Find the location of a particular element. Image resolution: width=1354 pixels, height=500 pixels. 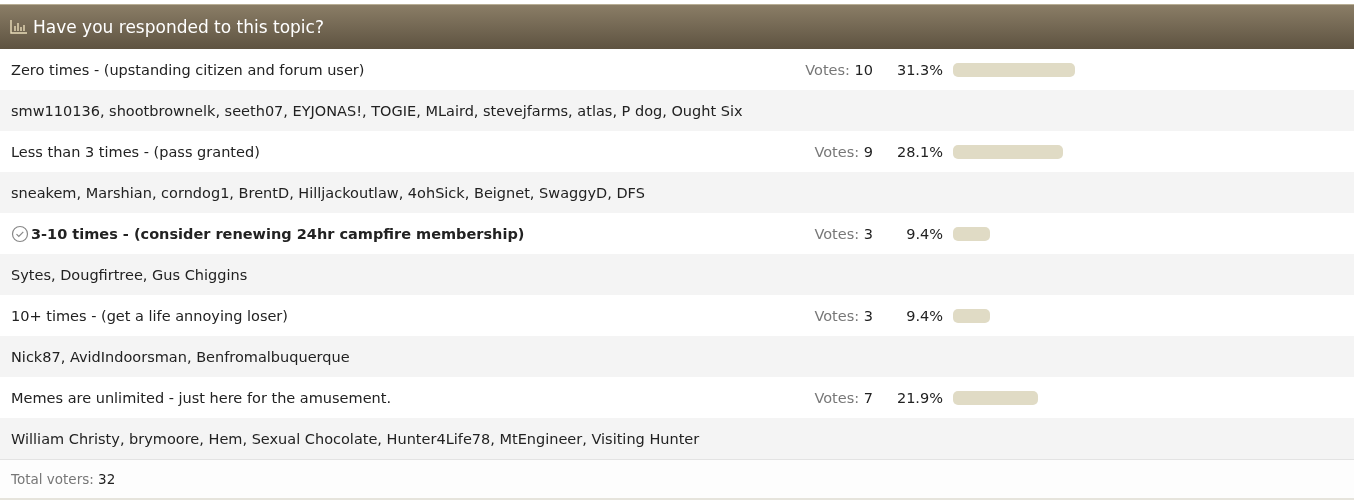

total-label: Total voters: is located at coordinates (52, 479).